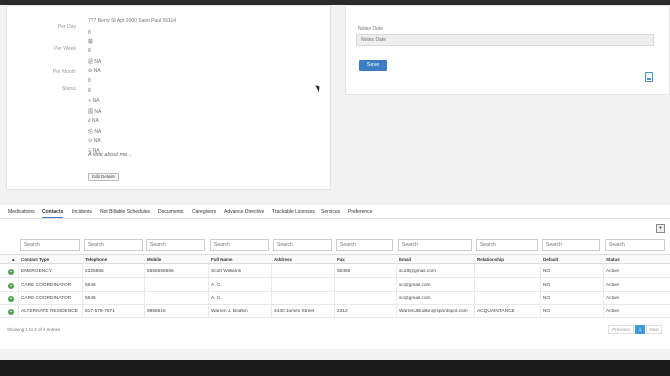  What do you see at coordinates (635, 245) in the screenshot?
I see `search-status` at bounding box center [635, 245].